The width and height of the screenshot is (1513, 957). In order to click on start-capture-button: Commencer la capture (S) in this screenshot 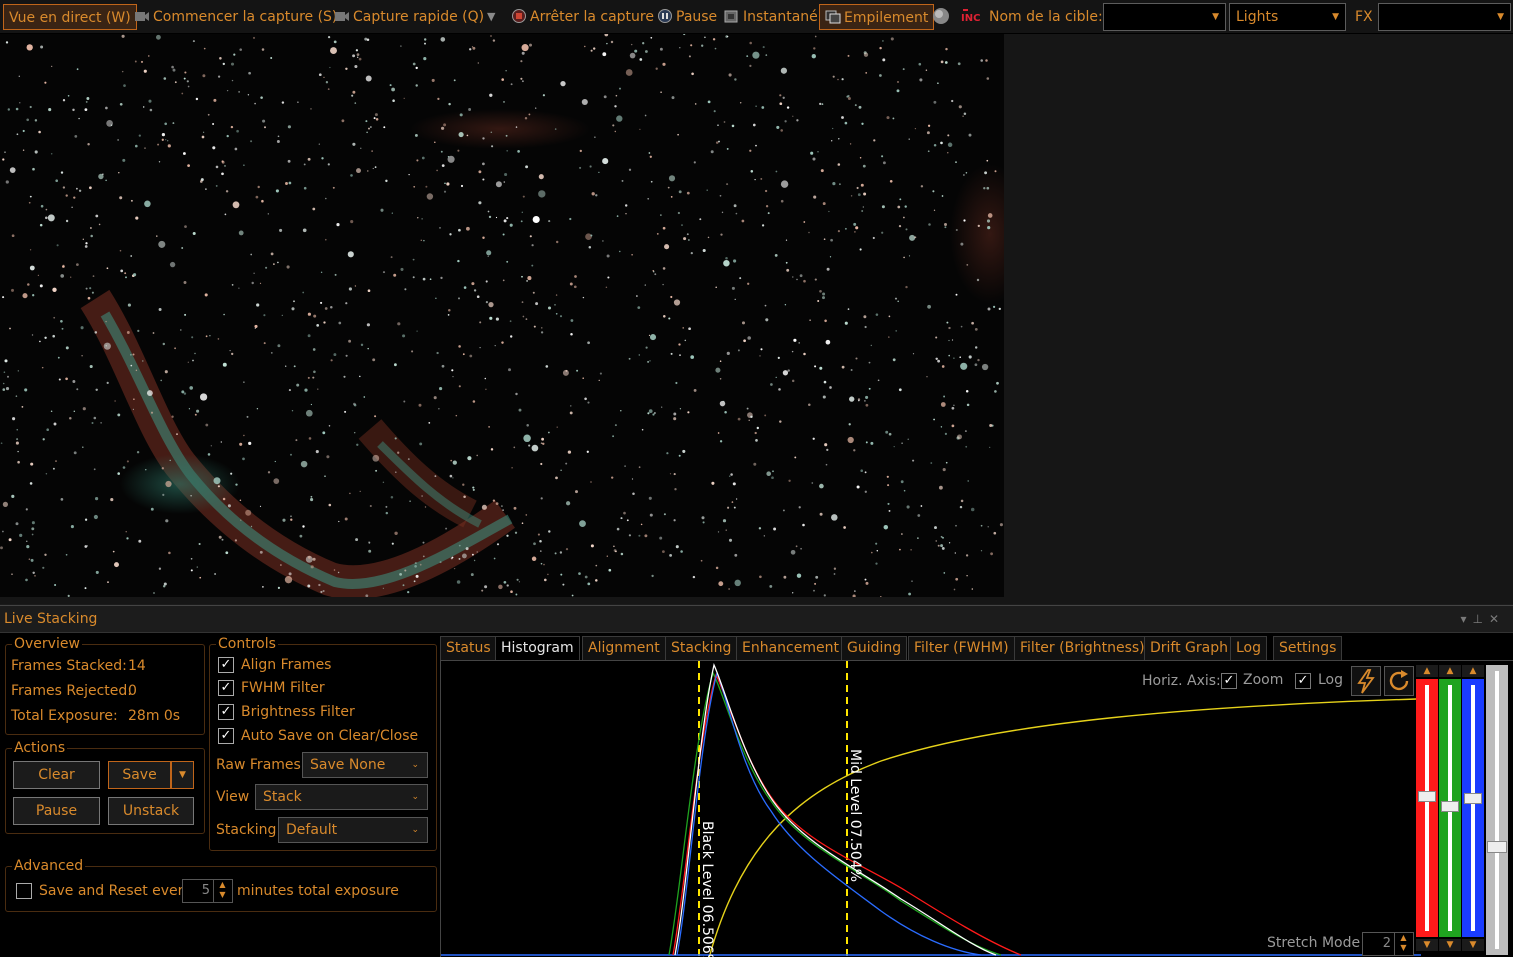, I will do `click(235, 17)`.